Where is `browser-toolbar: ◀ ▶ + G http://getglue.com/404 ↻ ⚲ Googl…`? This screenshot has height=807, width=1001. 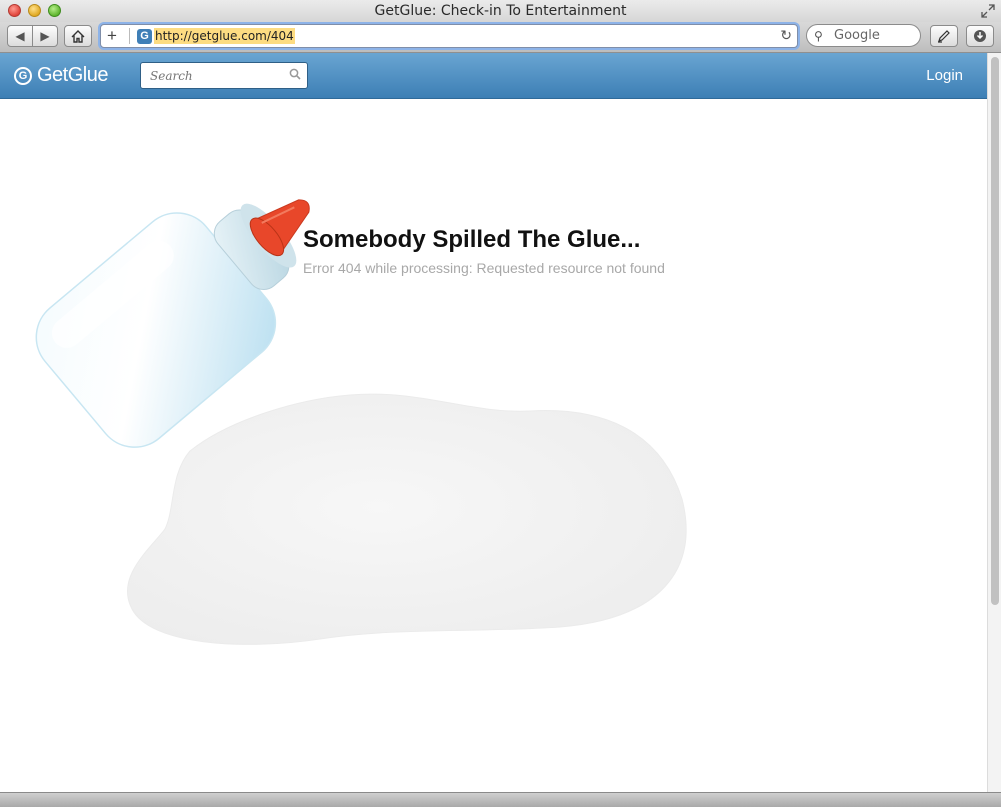 browser-toolbar: ◀ ▶ + G http://getglue.com/404 ↻ ⚲ Googl… is located at coordinates (500, 37).